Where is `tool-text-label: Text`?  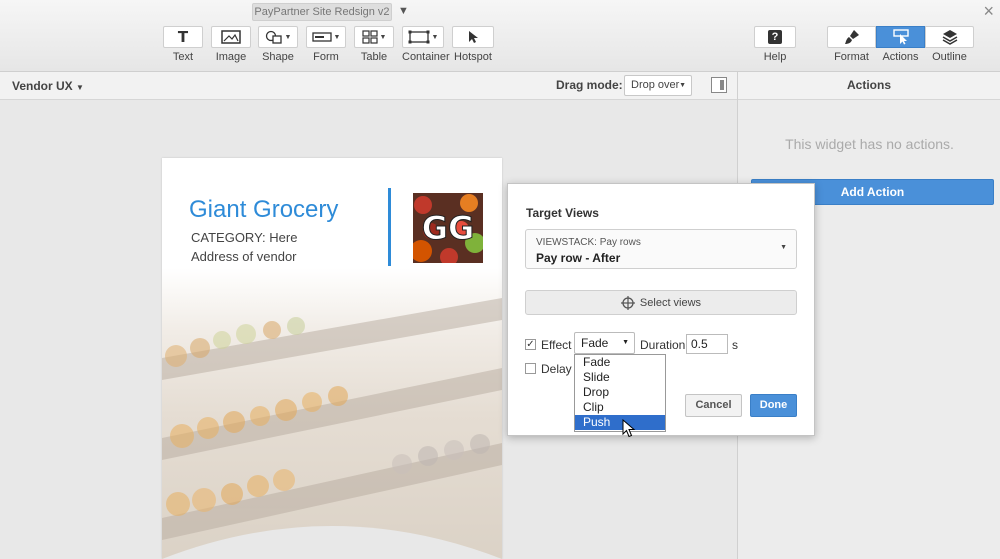 tool-text-label: Text is located at coordinates (183, 57).